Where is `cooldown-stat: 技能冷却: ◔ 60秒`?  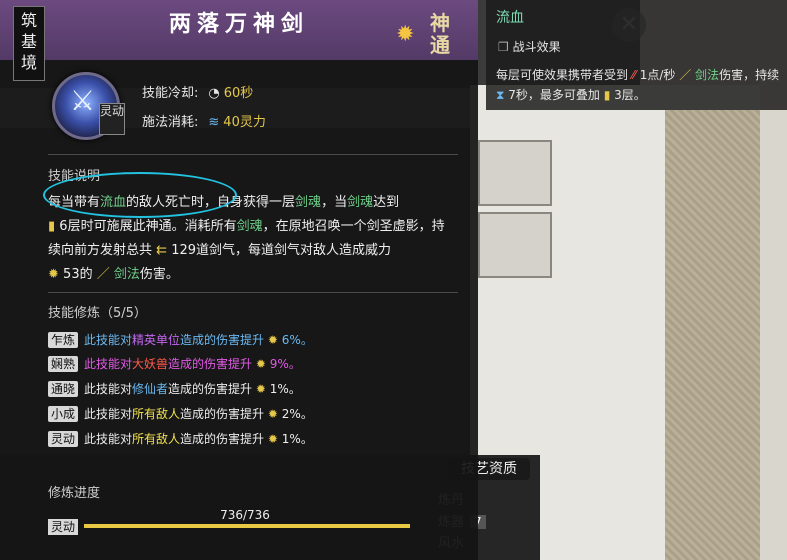
cooldown-stat: 技能冷却: ◔ 60秒 is located at coordinates (197, 91).